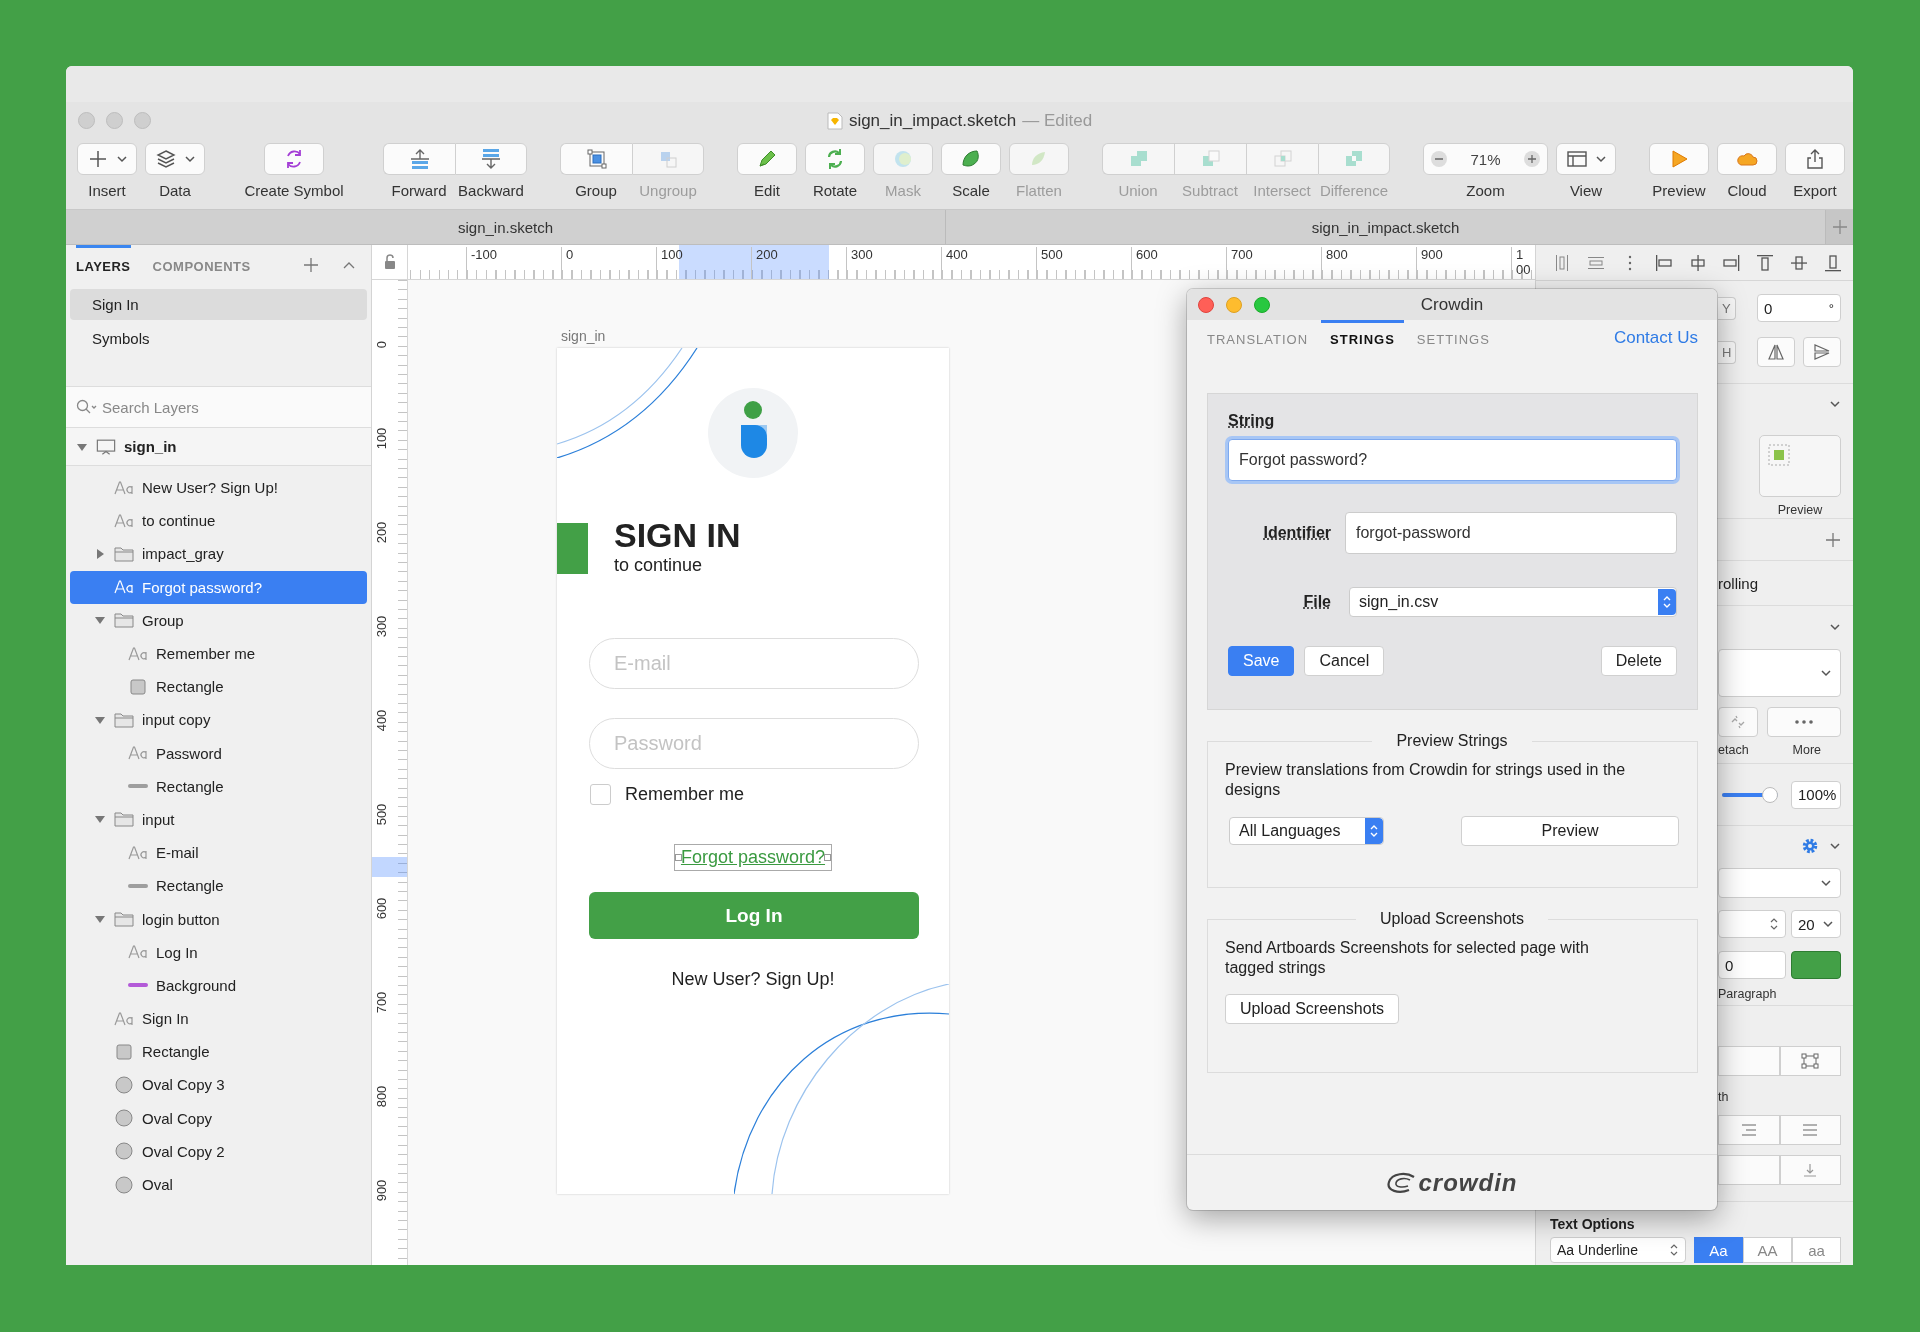 This screenshot has height=1332, width=1920. I want to click on layer-row: input copy, so click(218, 720).